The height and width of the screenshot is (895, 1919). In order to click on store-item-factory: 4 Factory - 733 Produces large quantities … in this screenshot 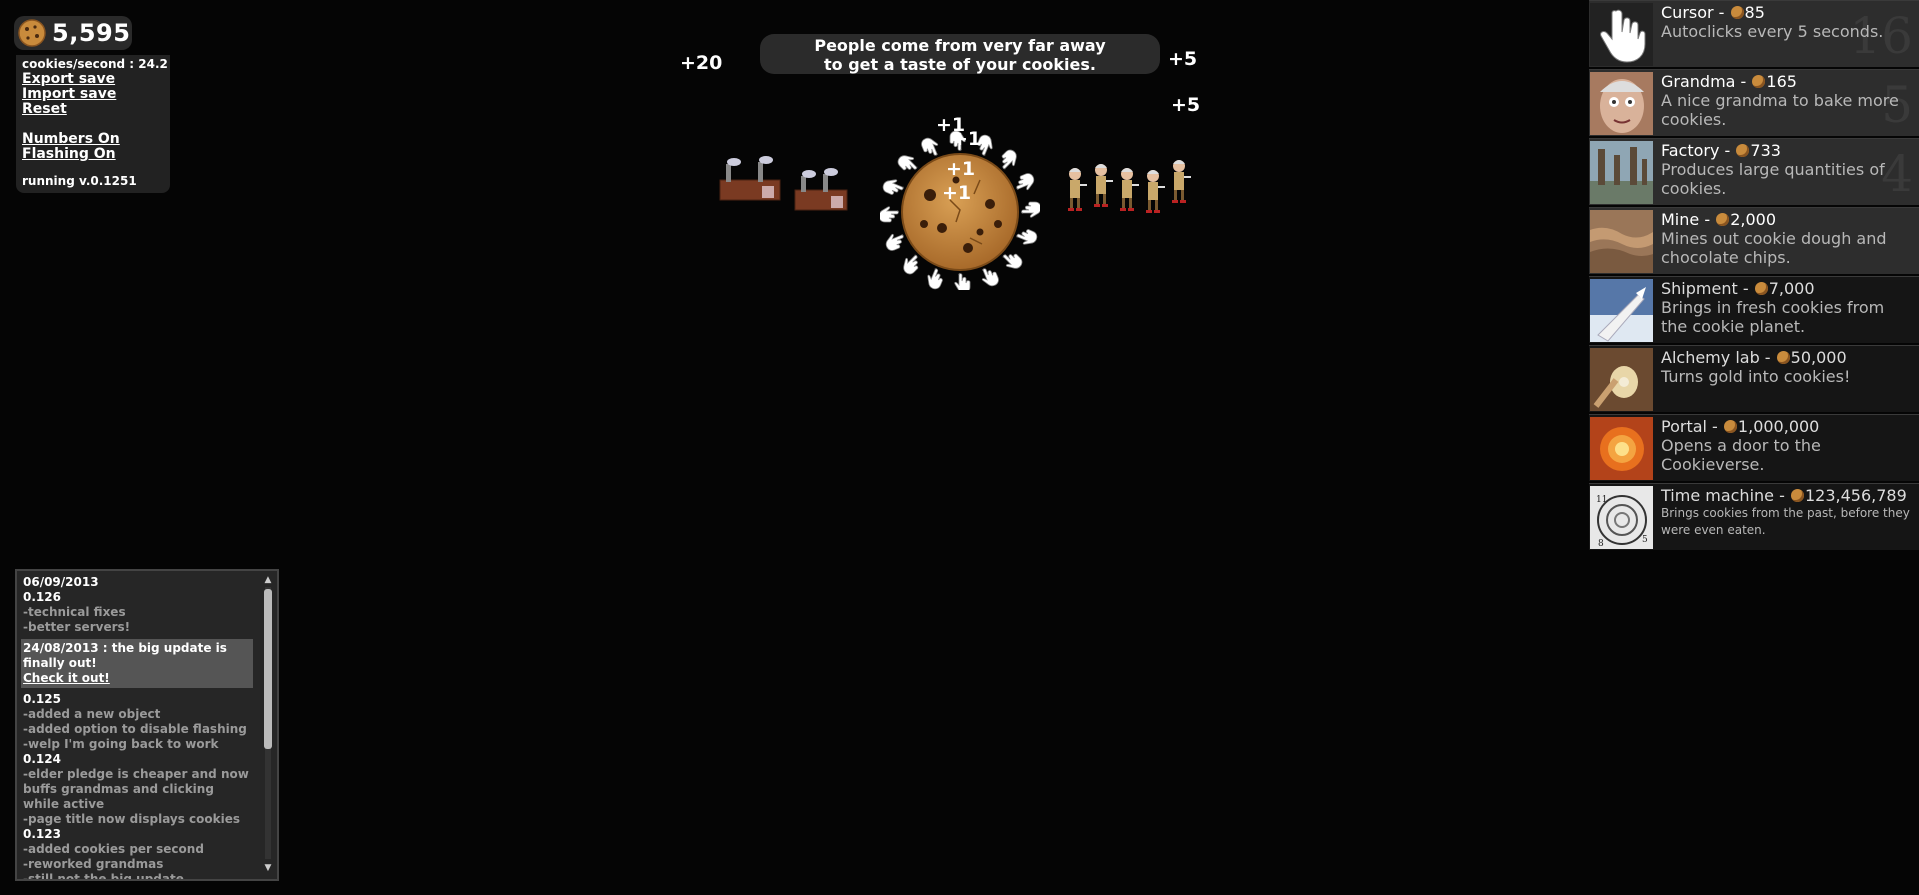, I will do `click(1754, 171)`.